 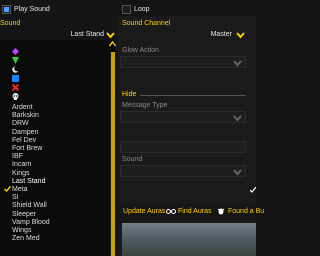 What do you see at coordinates (17, 157) in the screenshot?
I see `dropdown-option: IBF` at bounding box center [17, 157].